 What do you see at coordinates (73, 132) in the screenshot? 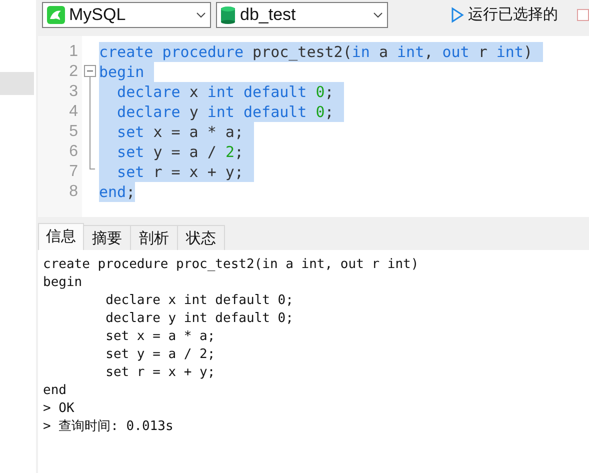
I see `line-number: 5` at bounding box center [73, 132].